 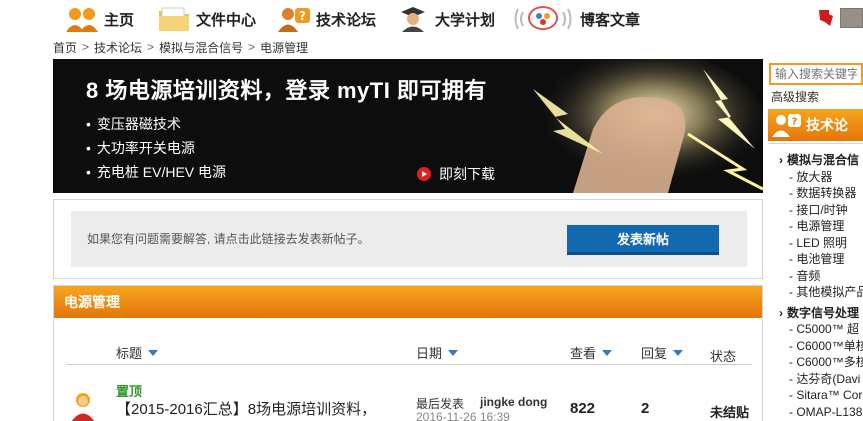 I want to click on views-count: 822, so click(x=583, y=408).